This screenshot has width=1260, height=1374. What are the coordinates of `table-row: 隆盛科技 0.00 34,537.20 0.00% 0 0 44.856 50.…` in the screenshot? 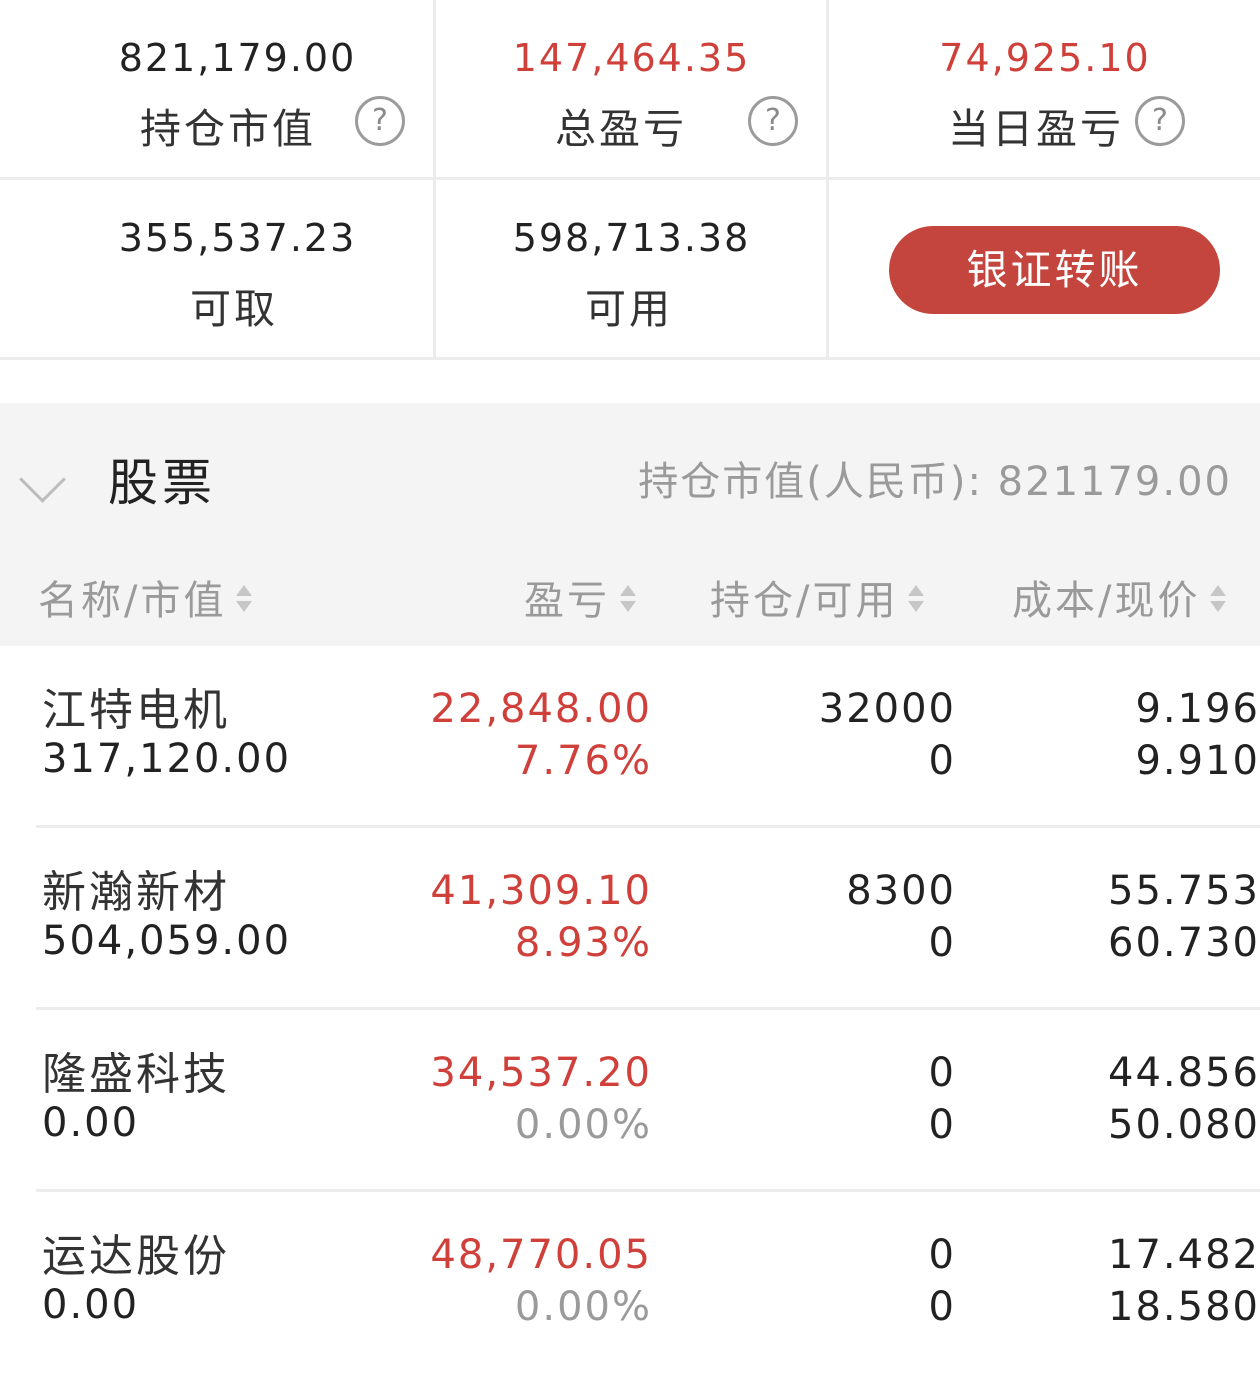 It's located at (630, 1101).